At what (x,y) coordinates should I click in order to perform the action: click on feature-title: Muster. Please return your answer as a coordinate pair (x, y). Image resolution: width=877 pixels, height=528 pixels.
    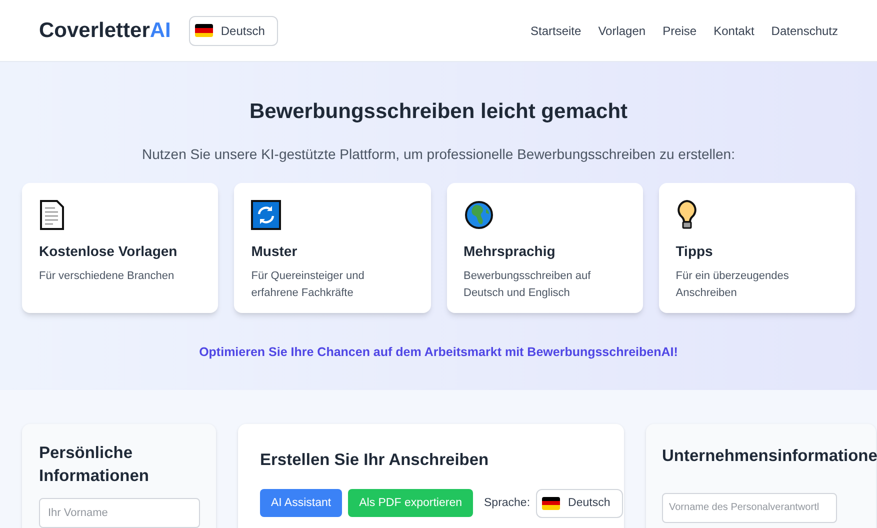
    Looking at the image, I should click on (274, 251).